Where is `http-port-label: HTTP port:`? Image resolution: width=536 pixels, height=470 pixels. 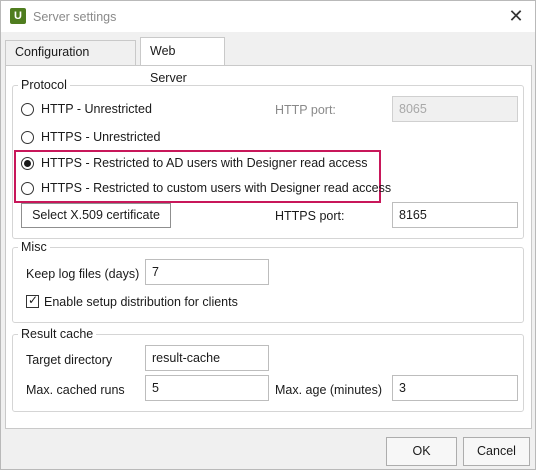 http-port-label: HTTP port: is located at coordinates (305, 110).